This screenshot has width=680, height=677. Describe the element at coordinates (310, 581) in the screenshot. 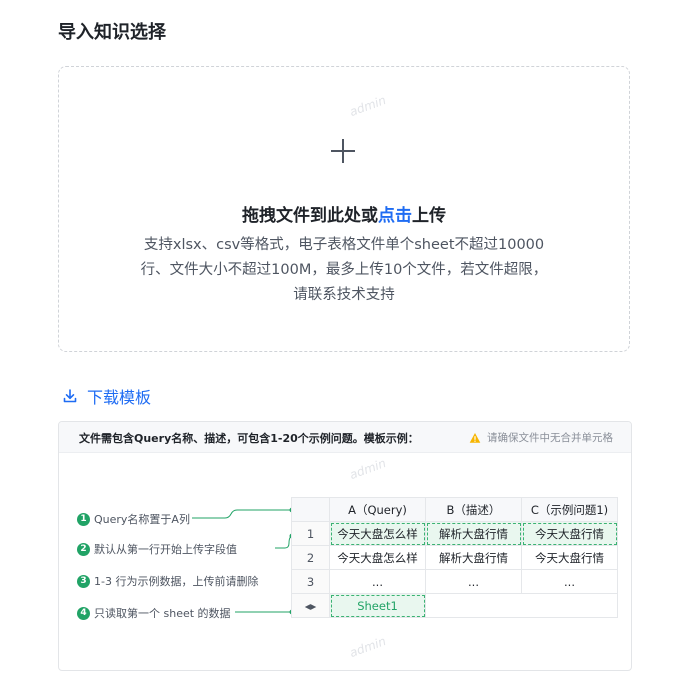

I see `row-number: 3` at that location.